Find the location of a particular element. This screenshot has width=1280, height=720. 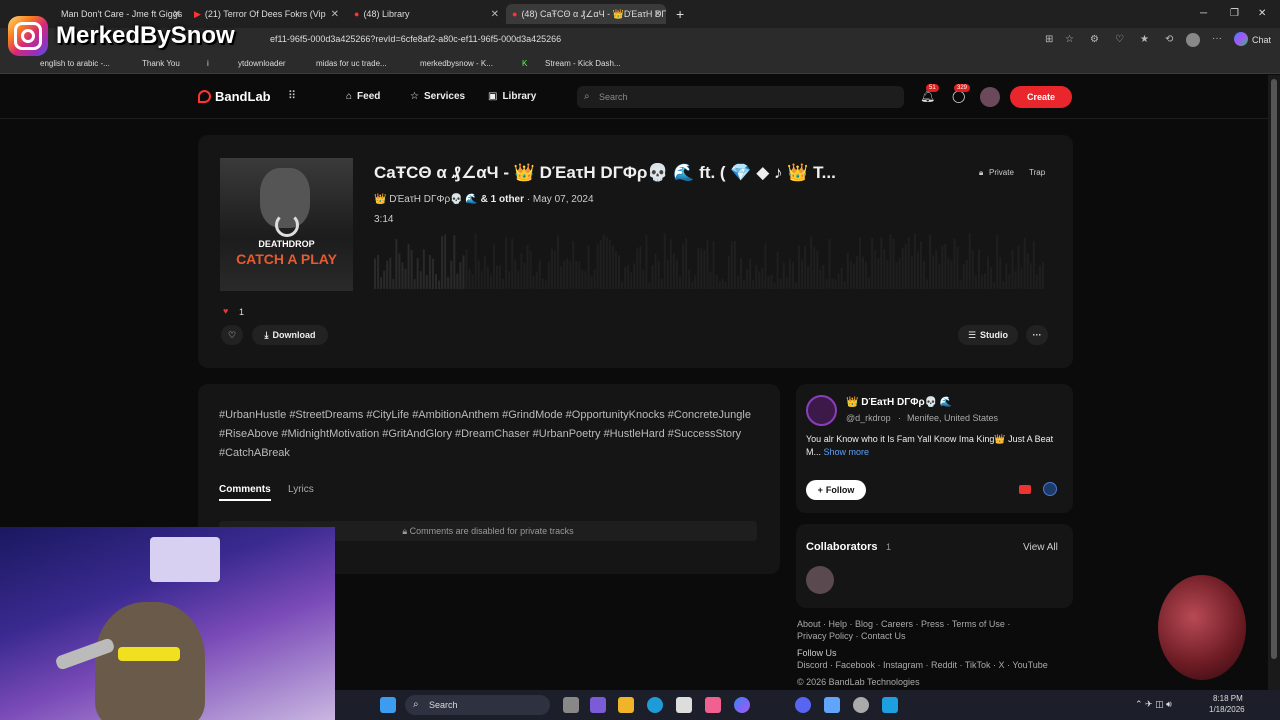

avatar is located at coordinates (990, 97).